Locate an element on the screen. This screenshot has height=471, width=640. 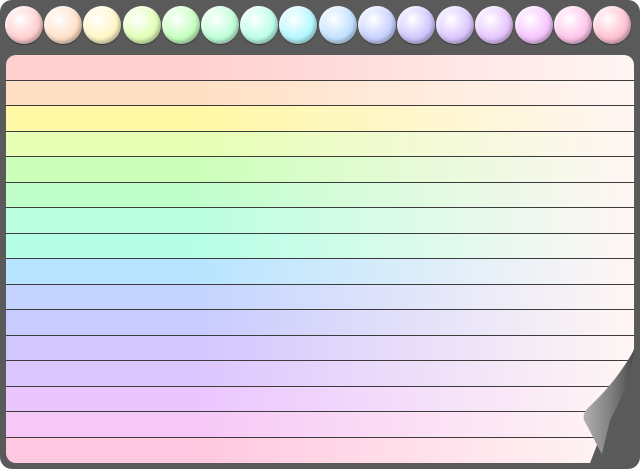
color-dots is located at coordinates (321, 26).